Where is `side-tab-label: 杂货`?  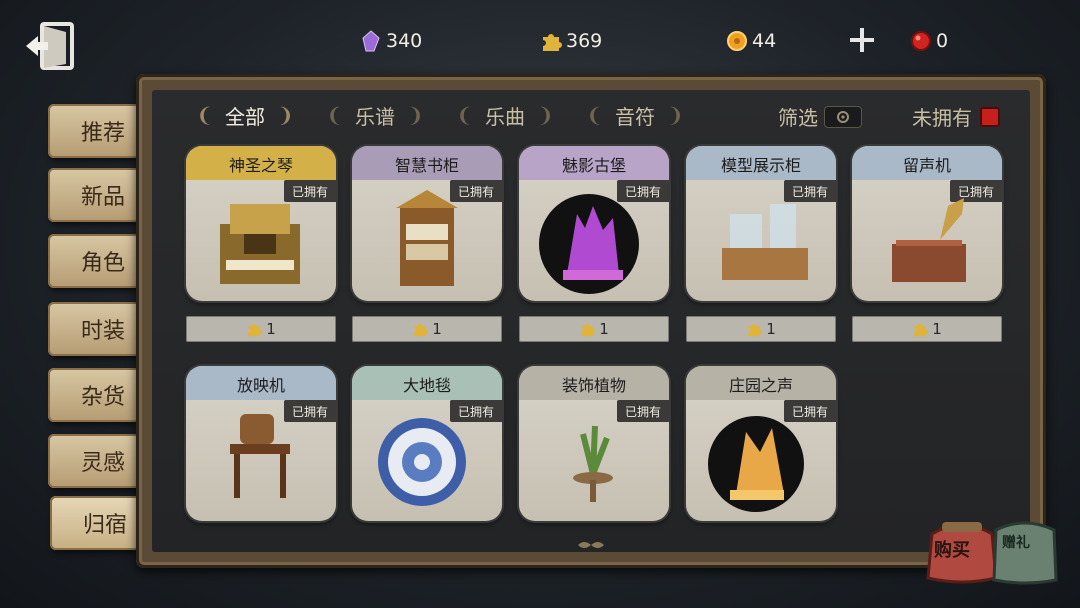 side-tab-label: 杂货 is located at coordinates (102, 397).